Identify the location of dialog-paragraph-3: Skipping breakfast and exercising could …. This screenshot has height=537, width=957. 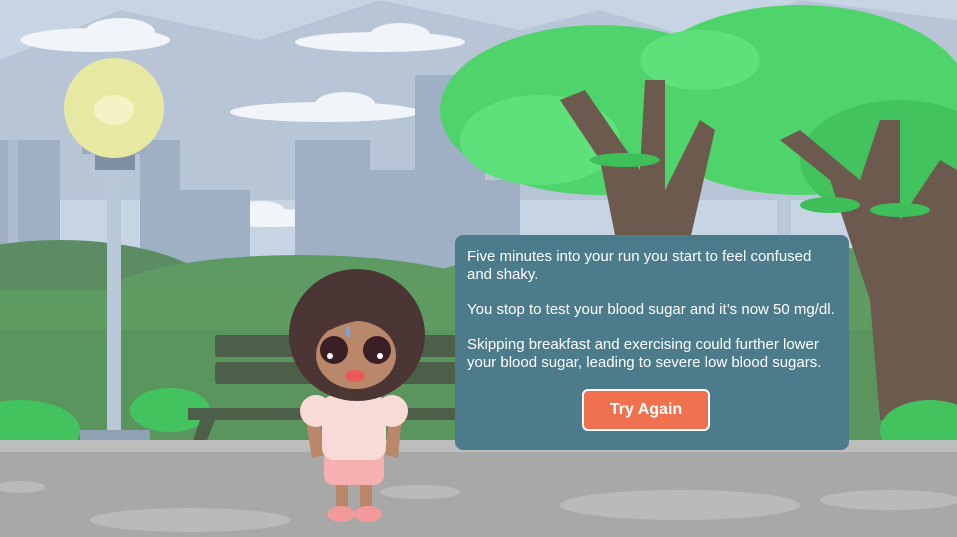
(644, 353).